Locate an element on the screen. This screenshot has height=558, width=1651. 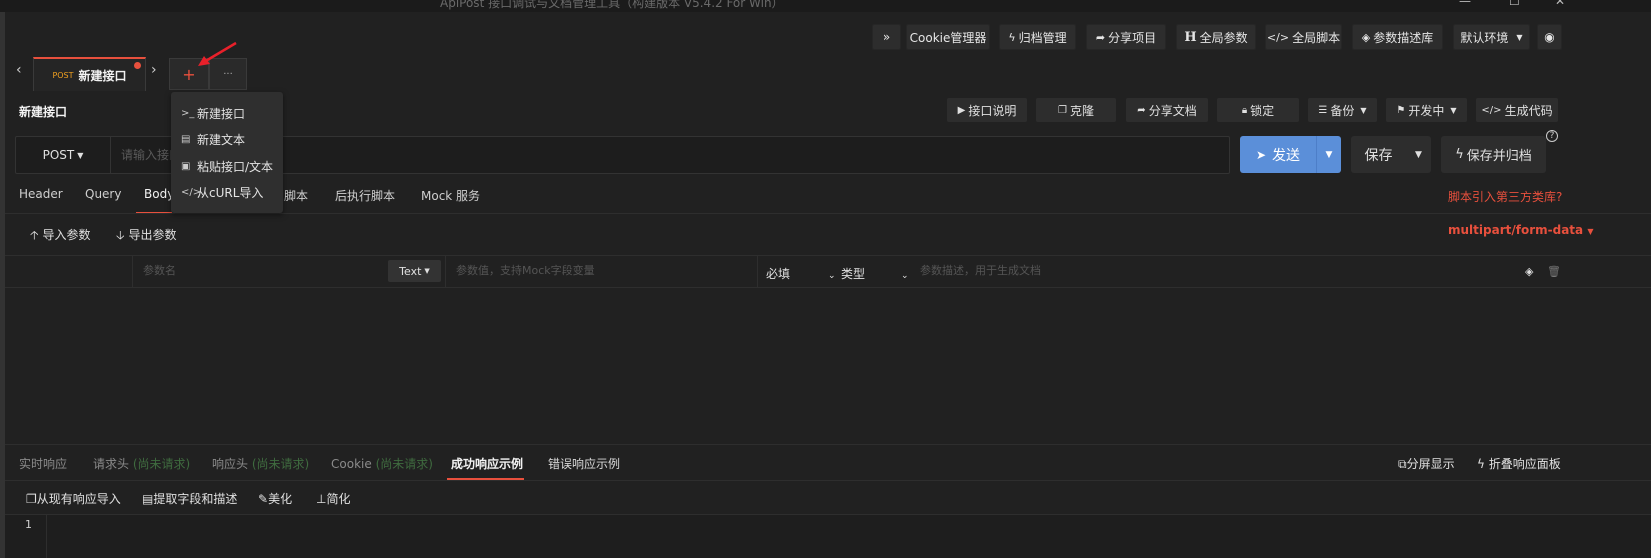
split-screen-button: ⧉分屏显示 is located at coordinates (1426, 463).